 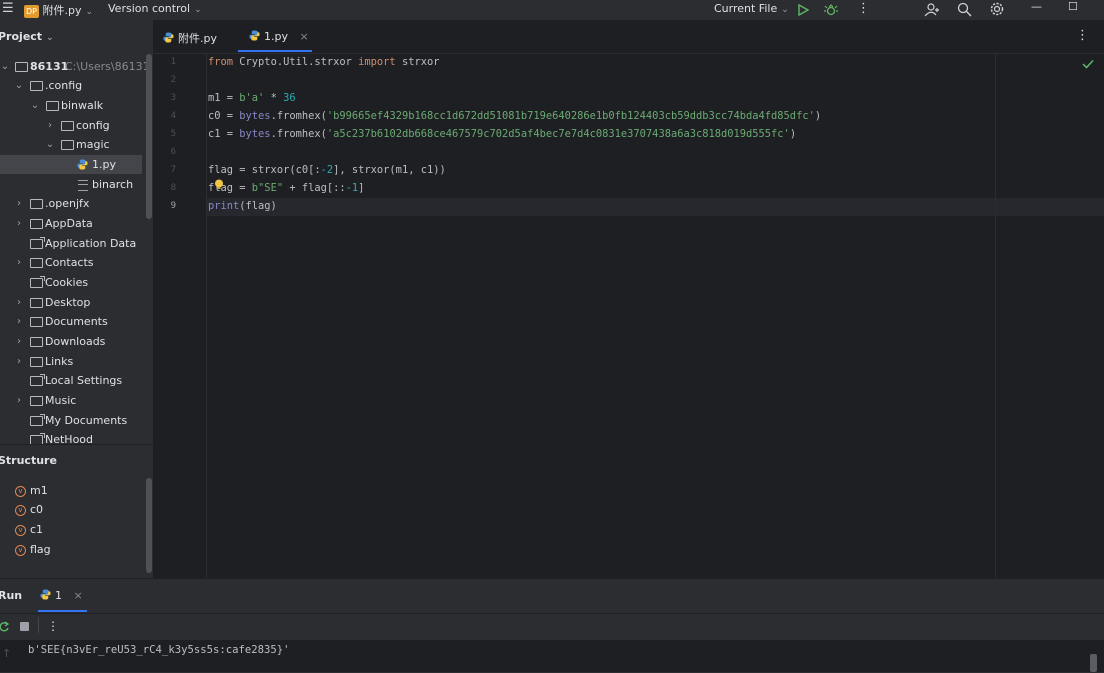 I want to click on variable-icon: v, so click(x=20, y=550).